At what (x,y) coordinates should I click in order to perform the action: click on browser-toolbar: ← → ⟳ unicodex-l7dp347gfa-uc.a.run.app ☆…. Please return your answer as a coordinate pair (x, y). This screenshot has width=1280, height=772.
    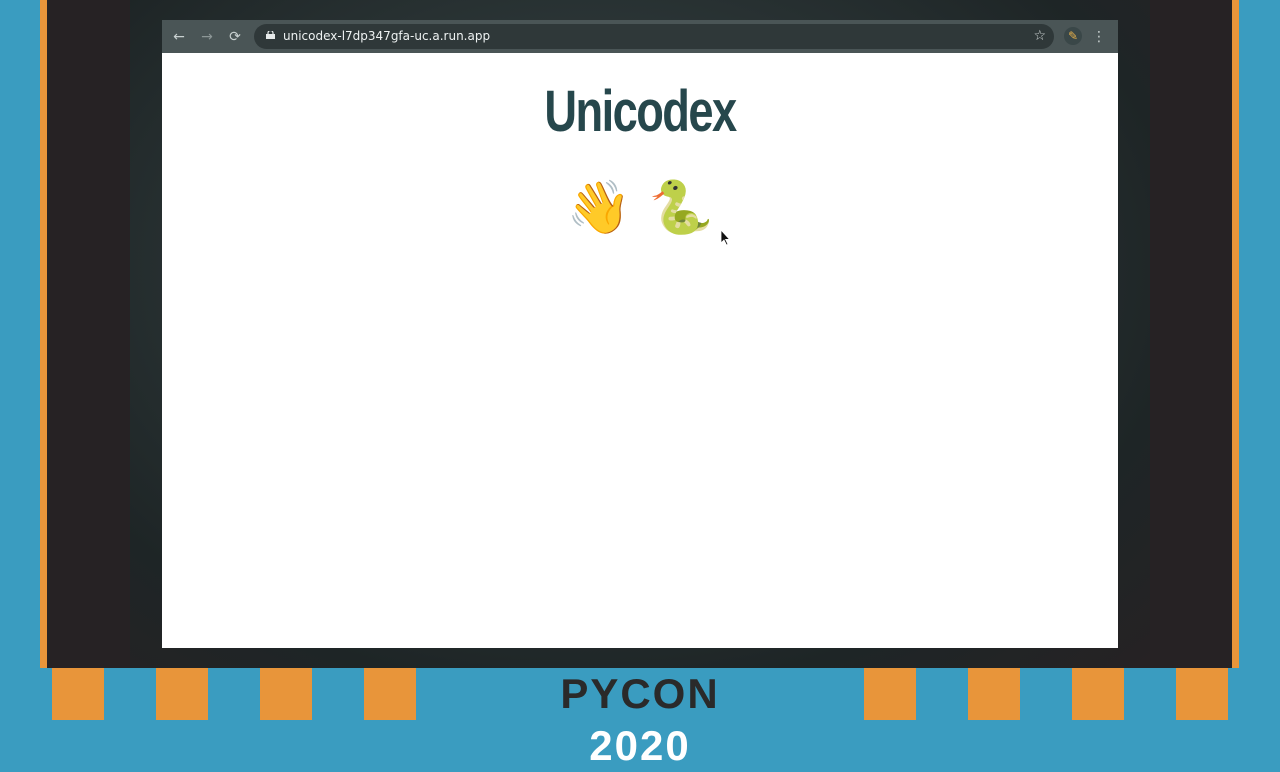
    Looking at the image, I should click on (640, 36).